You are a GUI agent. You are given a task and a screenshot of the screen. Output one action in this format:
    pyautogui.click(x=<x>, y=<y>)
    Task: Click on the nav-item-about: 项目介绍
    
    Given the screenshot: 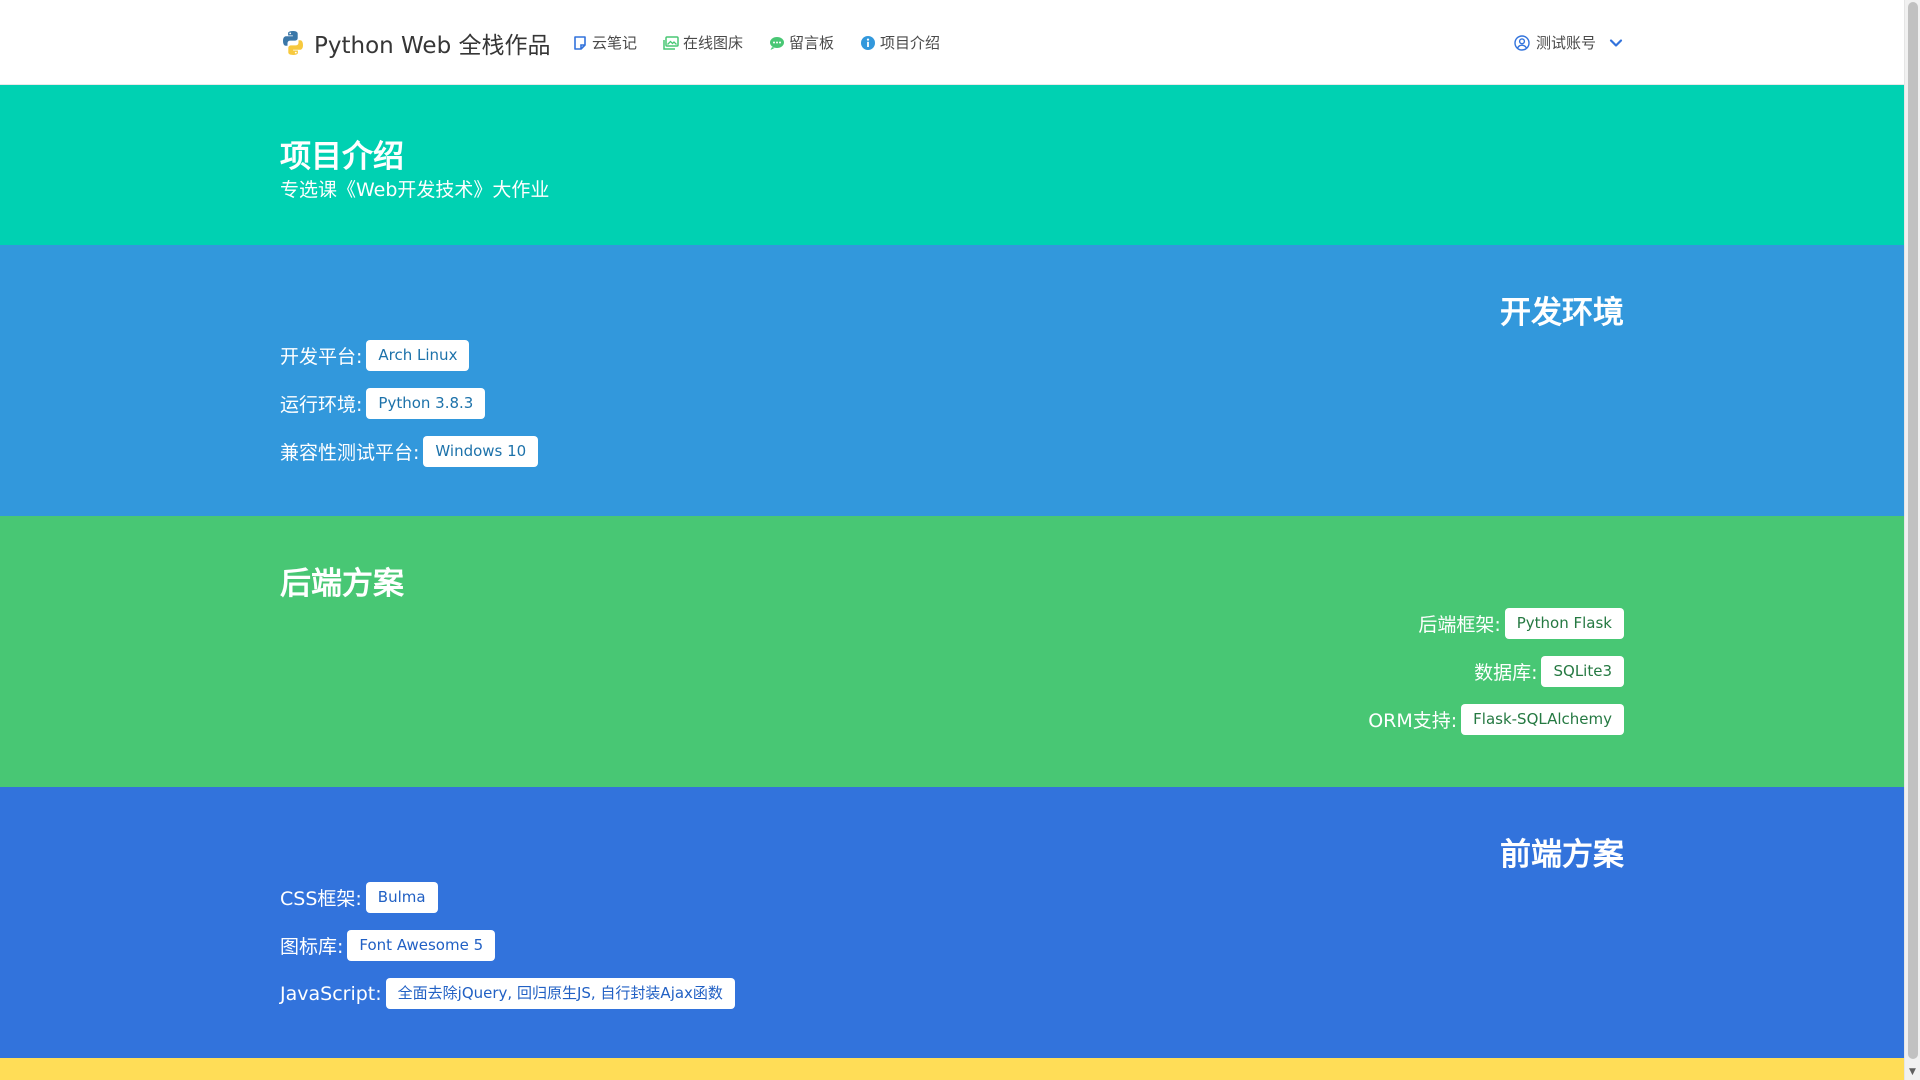 What is the action you would take?
    pyautogui.click(x=900, y=42)
    